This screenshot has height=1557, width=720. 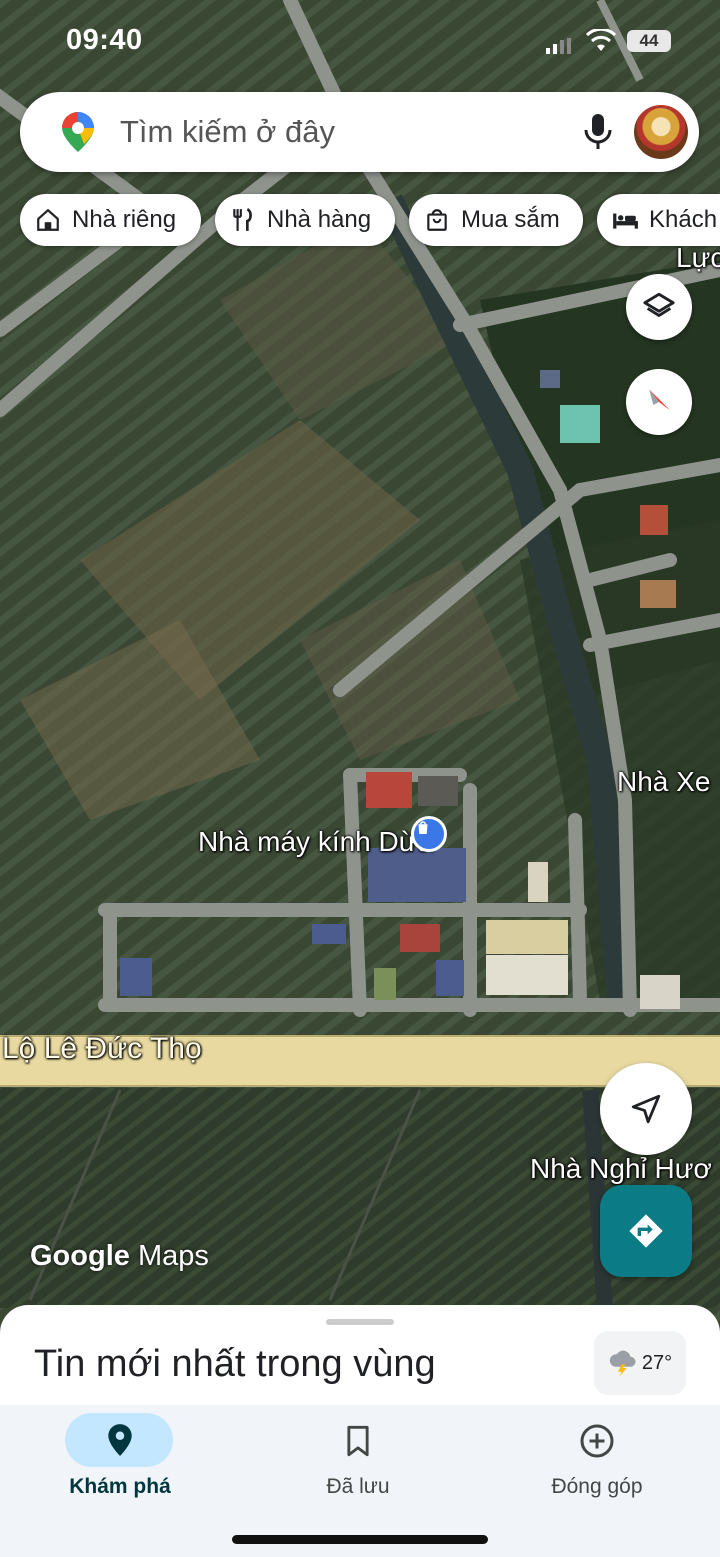 I want to click on layers-button, so click(x=659, y=307).